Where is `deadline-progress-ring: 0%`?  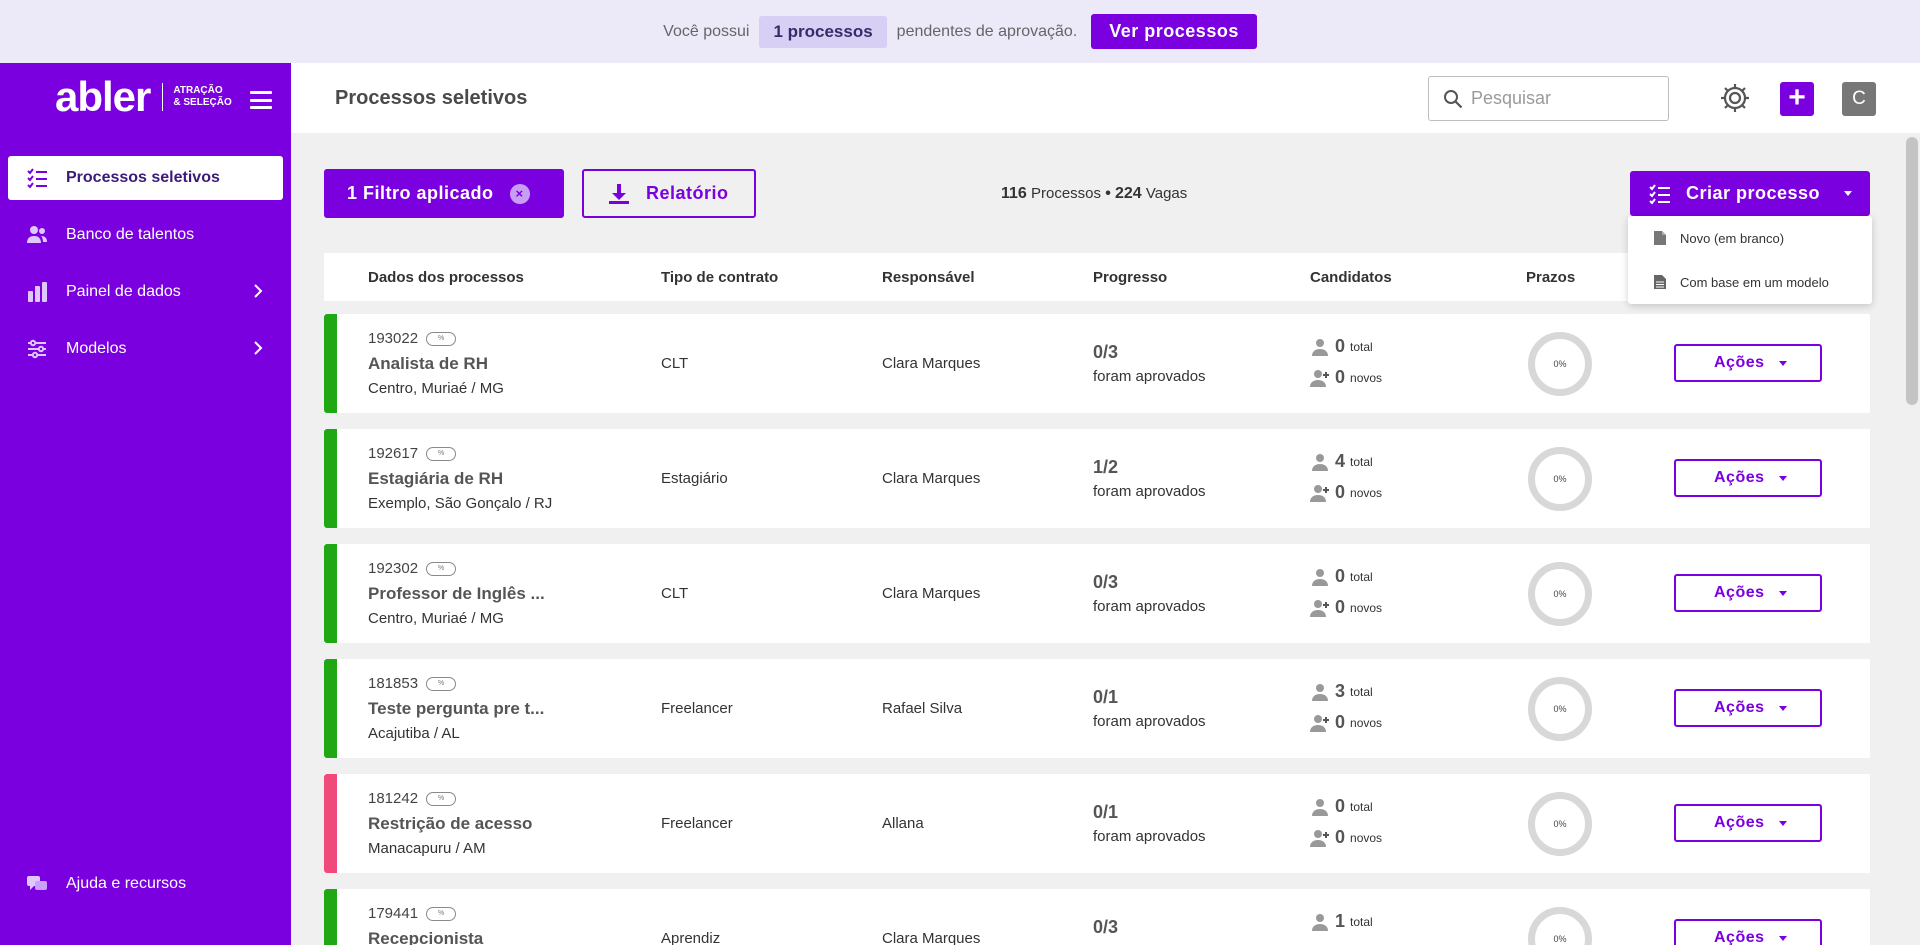 deadline-progress-ring: 0% is located at coordinates (1560, 364).